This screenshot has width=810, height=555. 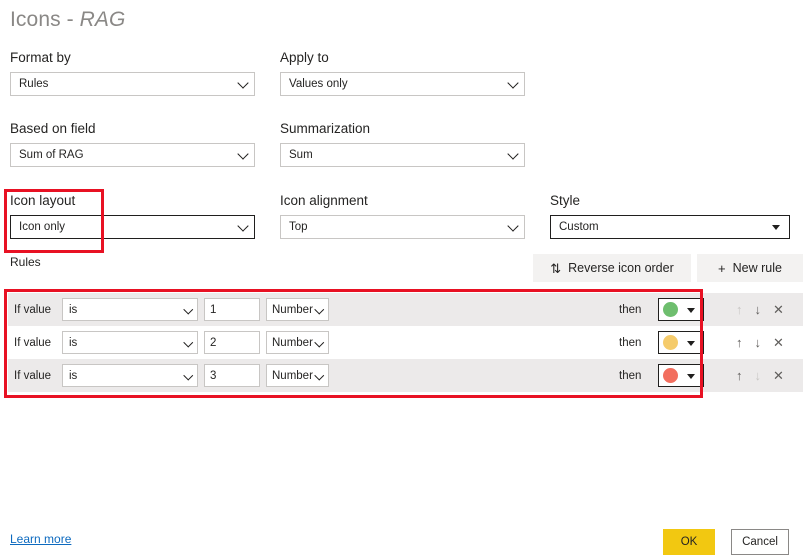 What do you see at coordinates (25, 262) in the screenshot?
I see `rules-section-label: Rules` at bounding box center [25, 262].